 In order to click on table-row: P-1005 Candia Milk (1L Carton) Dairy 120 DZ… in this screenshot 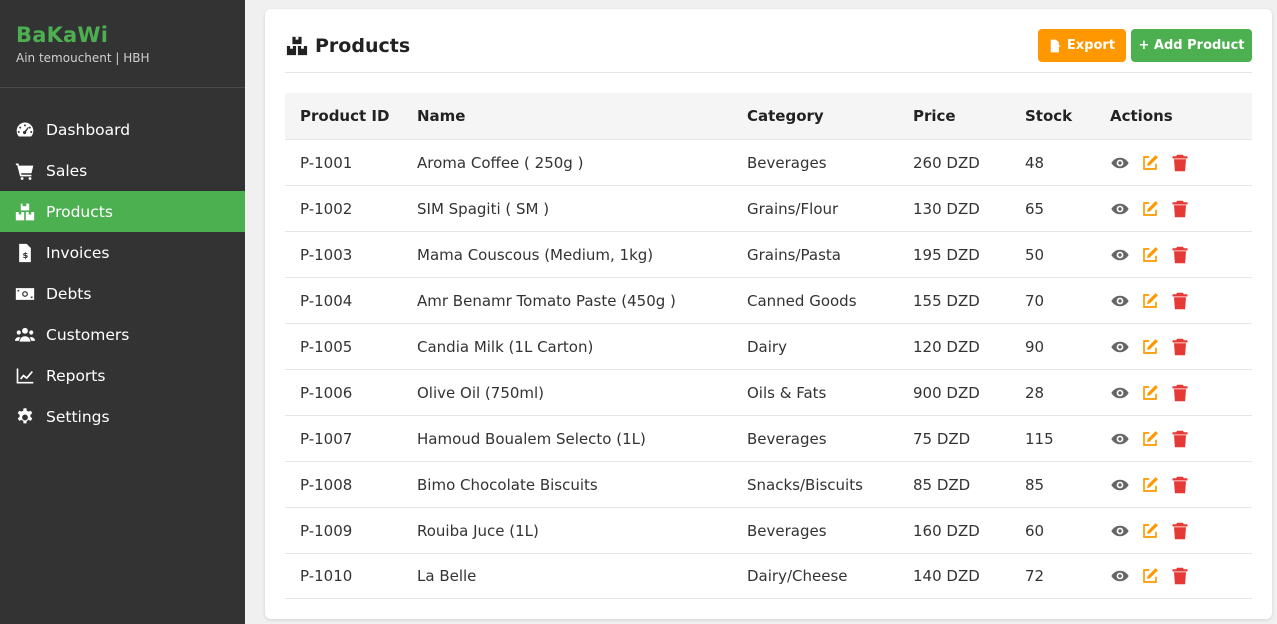, I will do `click(768, 346)`.